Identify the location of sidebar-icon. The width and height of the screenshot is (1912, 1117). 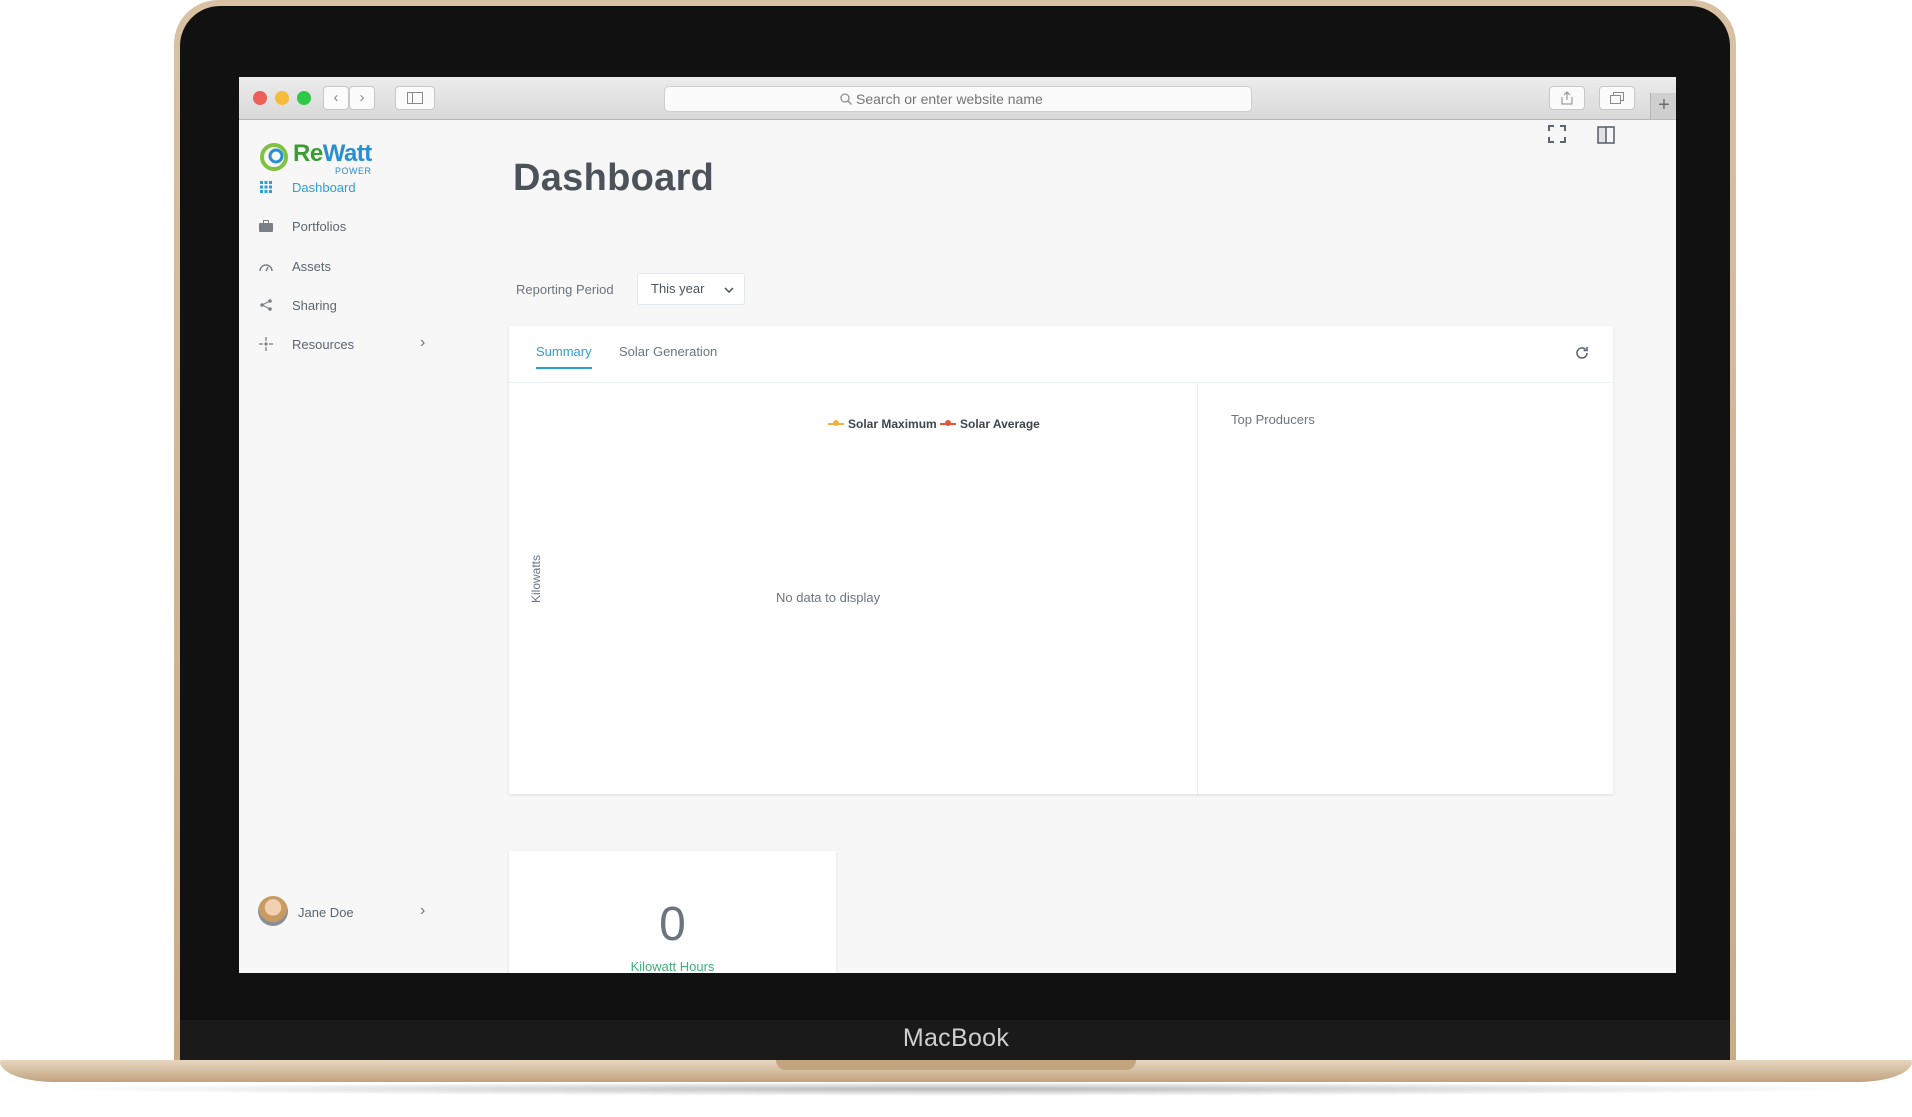
(415, 98).